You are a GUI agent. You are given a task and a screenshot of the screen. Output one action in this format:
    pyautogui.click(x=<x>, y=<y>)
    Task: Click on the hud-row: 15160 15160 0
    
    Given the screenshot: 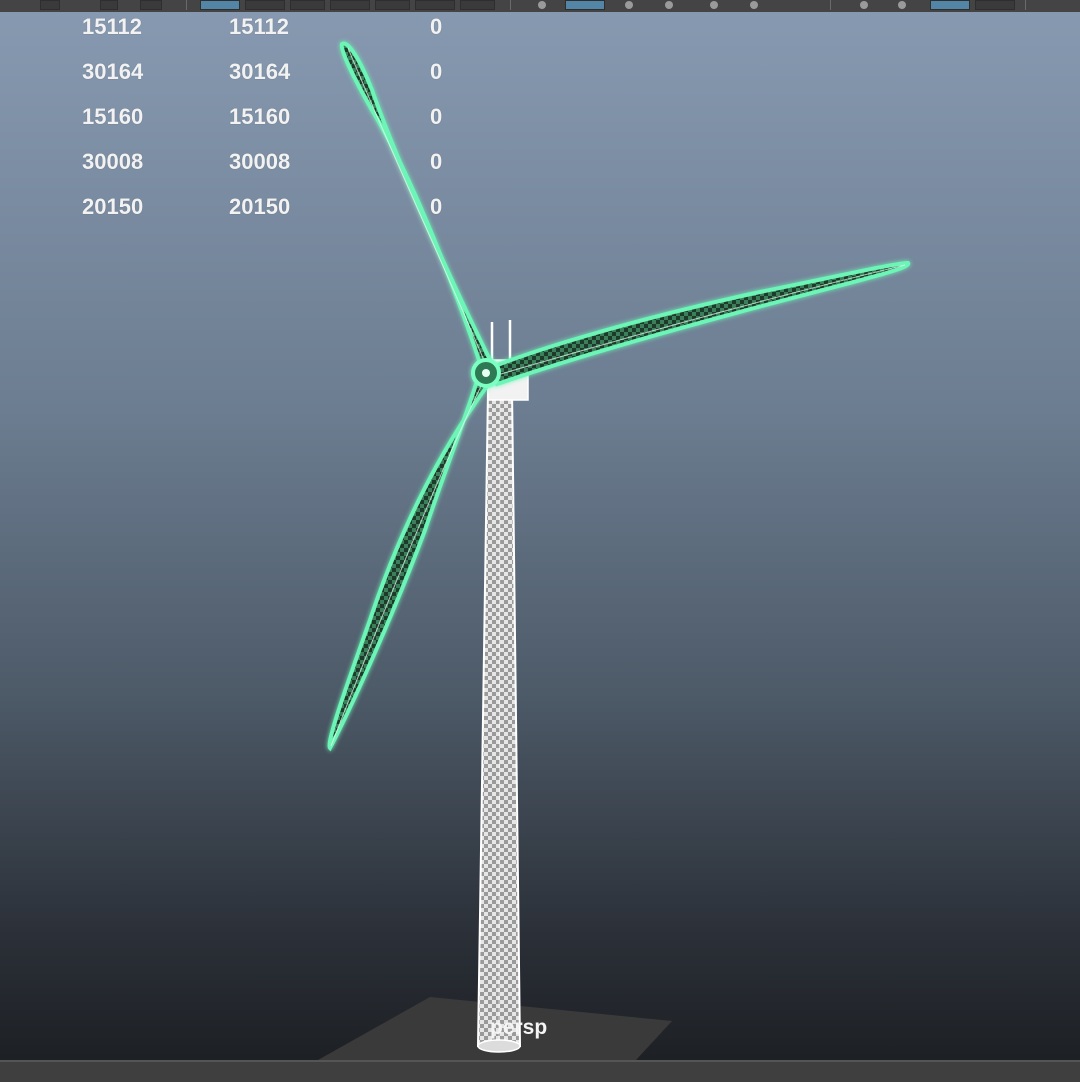 What is the action you would take?
    pyautogui.click(x=240, y=119)
    